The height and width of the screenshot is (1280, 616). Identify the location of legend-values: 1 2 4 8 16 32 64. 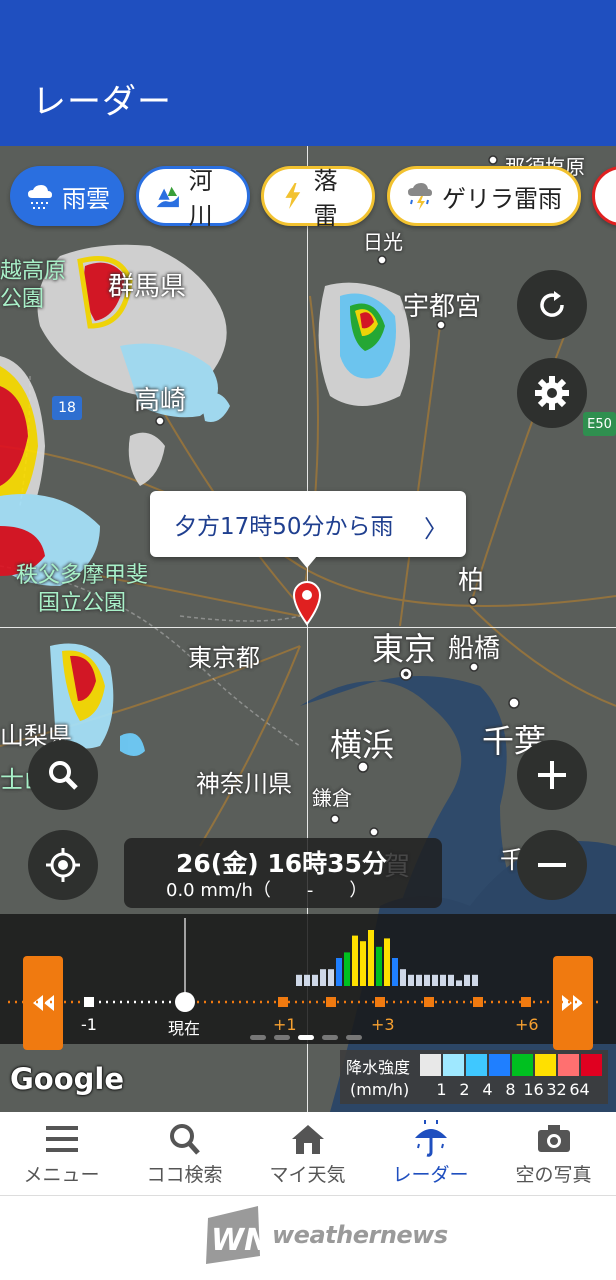
(510, 1089).